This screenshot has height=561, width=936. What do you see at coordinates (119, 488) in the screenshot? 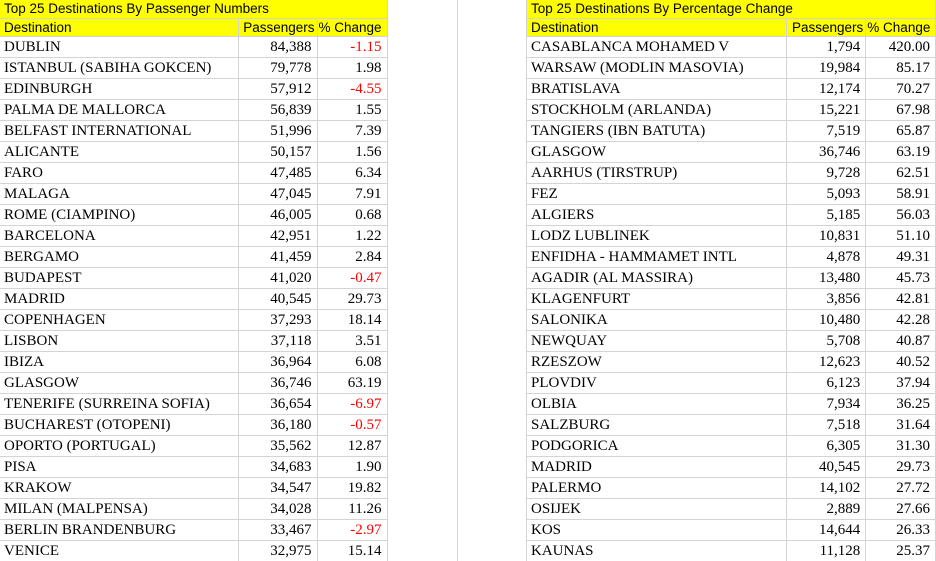
I see `destination-cell: KRAKOW` at bounding box center [119, 488].